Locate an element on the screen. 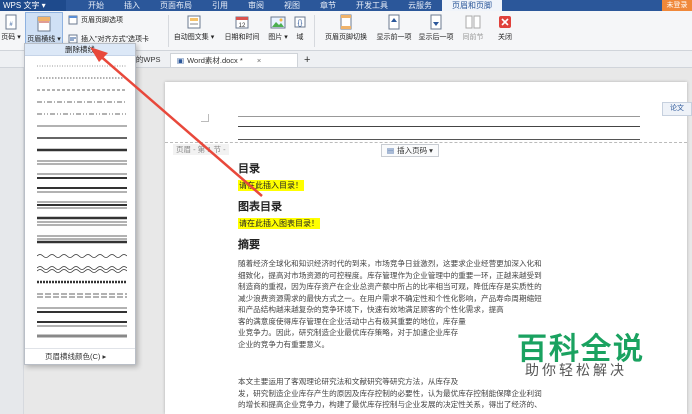  switch-header-footer-button: 页眉页脚切换 is located at coordinates (346, 26).